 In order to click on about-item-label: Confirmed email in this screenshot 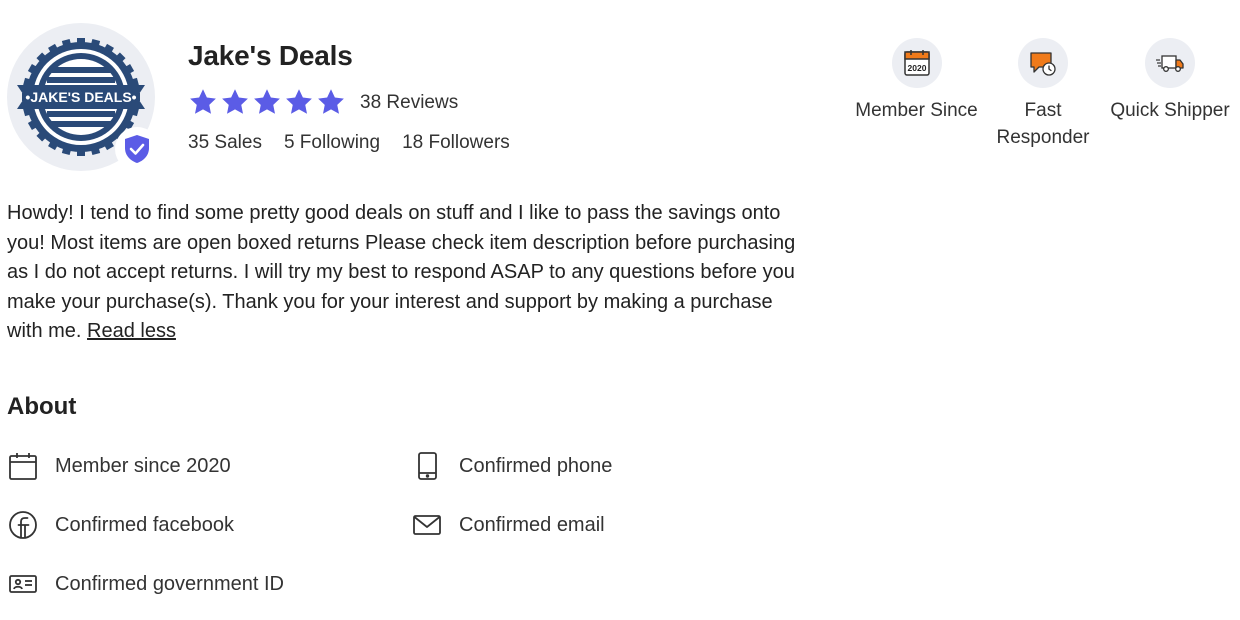, I will do `click(532, 524)`.